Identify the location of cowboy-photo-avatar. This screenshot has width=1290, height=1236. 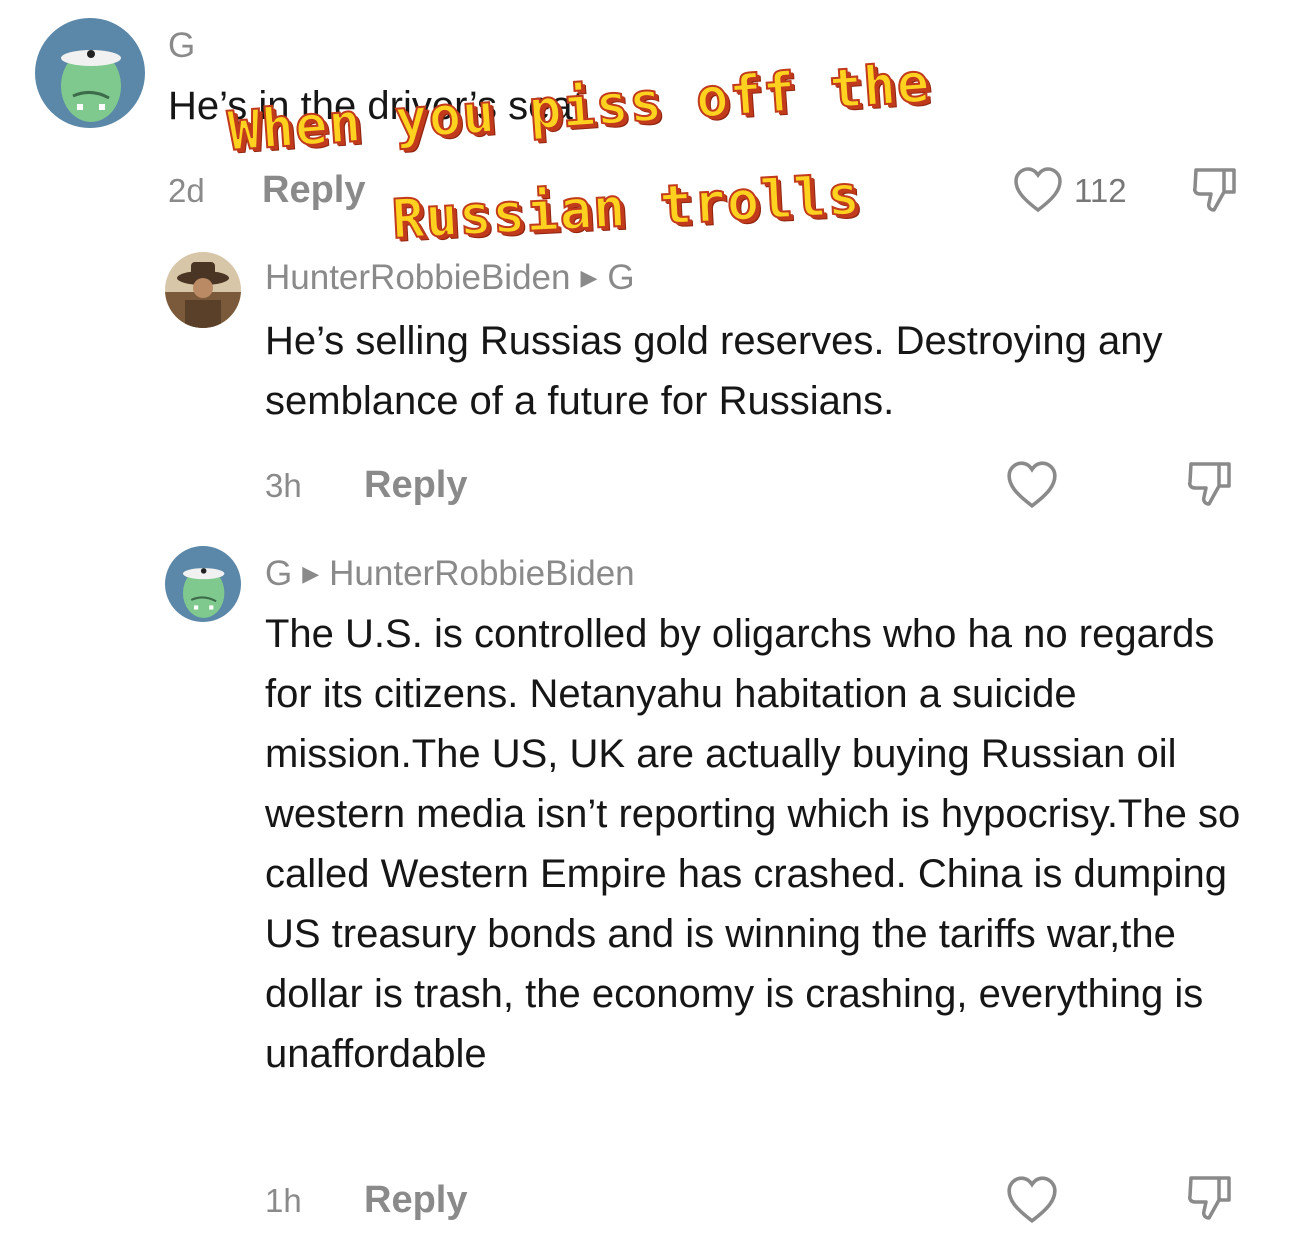
(203, 290).